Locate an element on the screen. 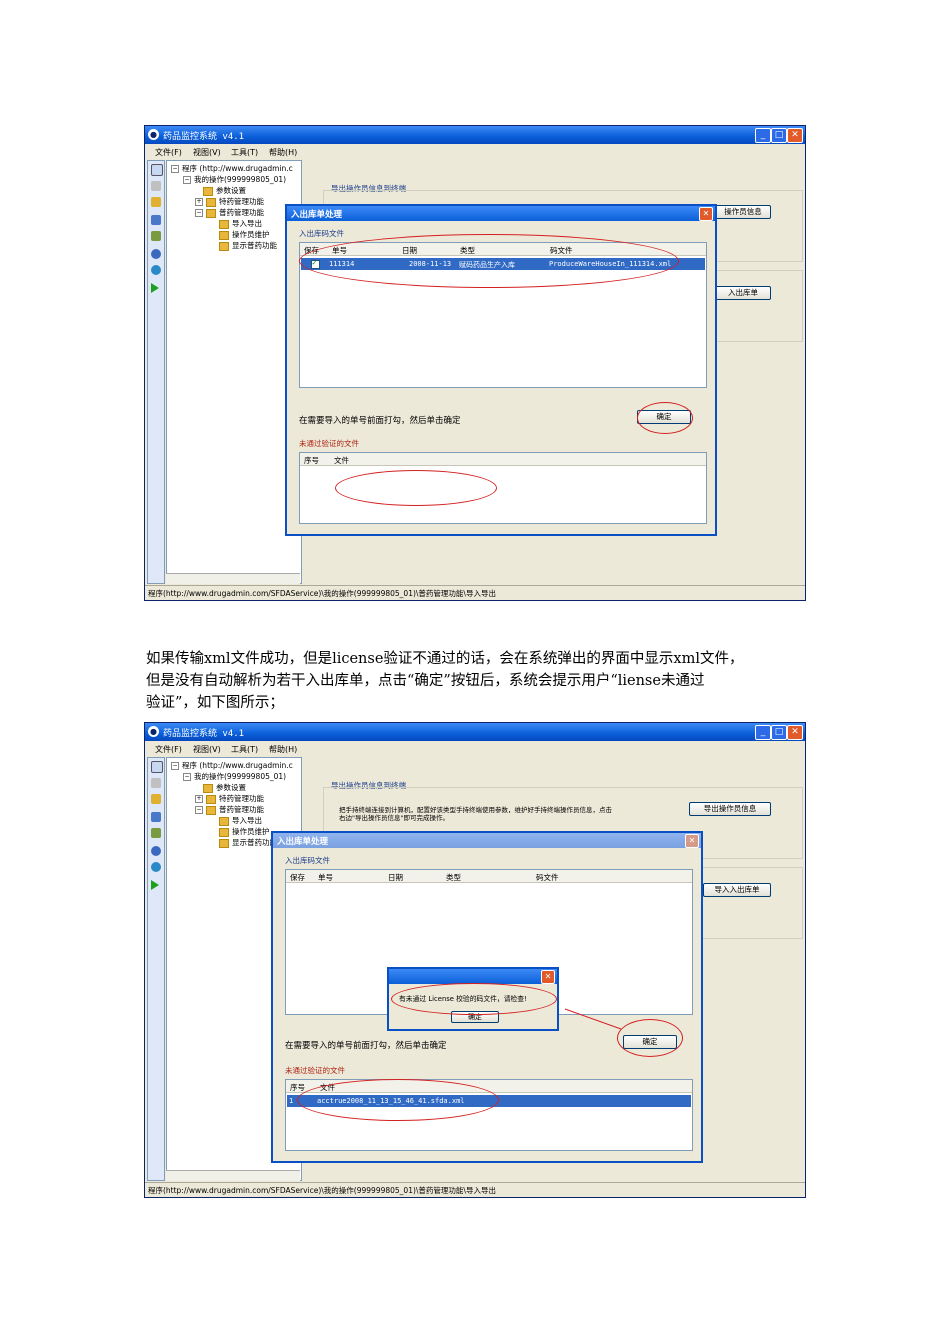 The width and height of the screenshot is (950, 1344). menu-help: 帮助(H) is located at coordinates (283, 152).